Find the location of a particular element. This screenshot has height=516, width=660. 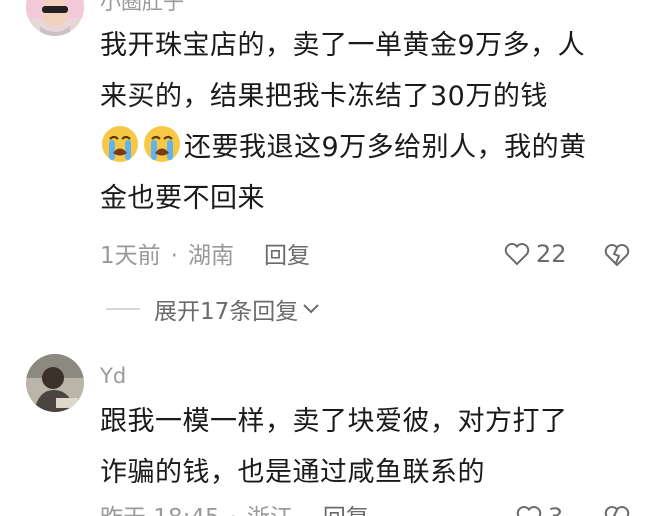

comment-line: 还要我退这9万多给别人，我的黄 is located at coordinates (385, 147).